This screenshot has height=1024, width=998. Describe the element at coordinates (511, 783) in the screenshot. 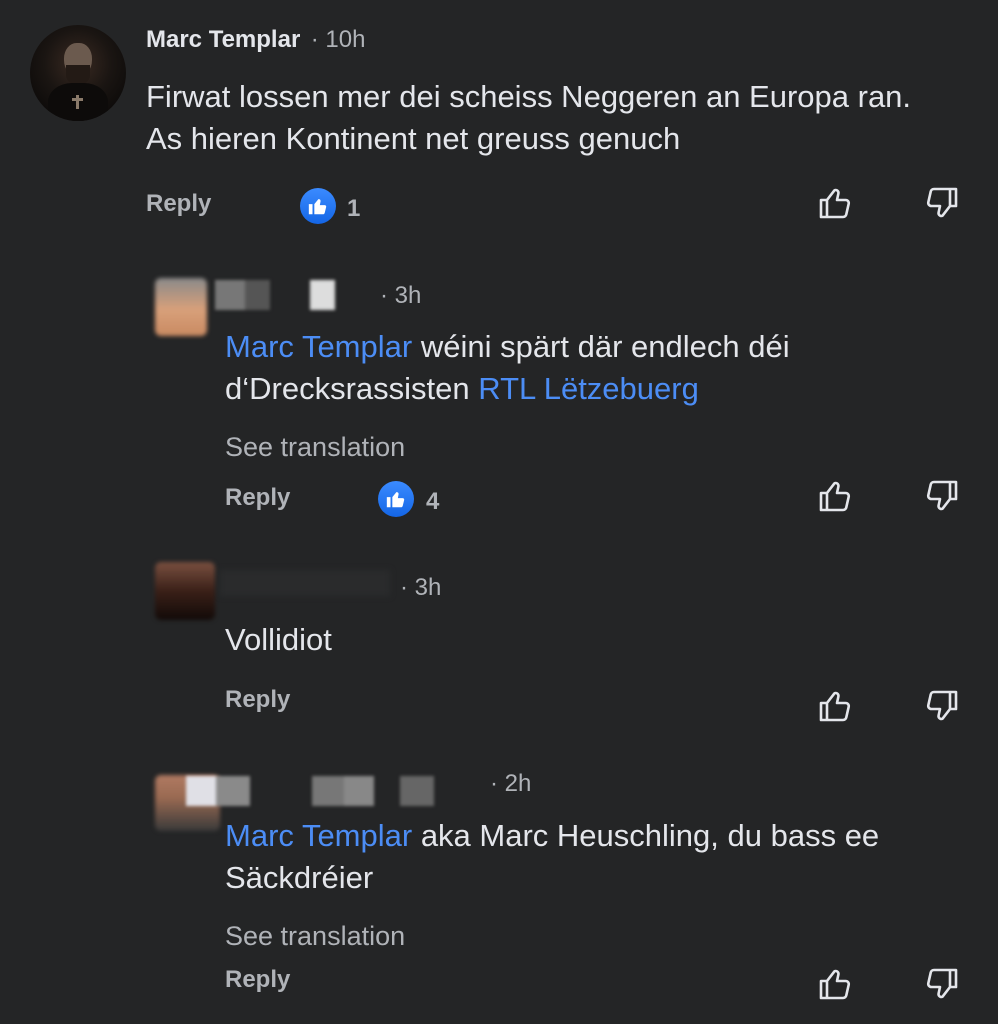

I see `comment-time: · 2h` at that location.